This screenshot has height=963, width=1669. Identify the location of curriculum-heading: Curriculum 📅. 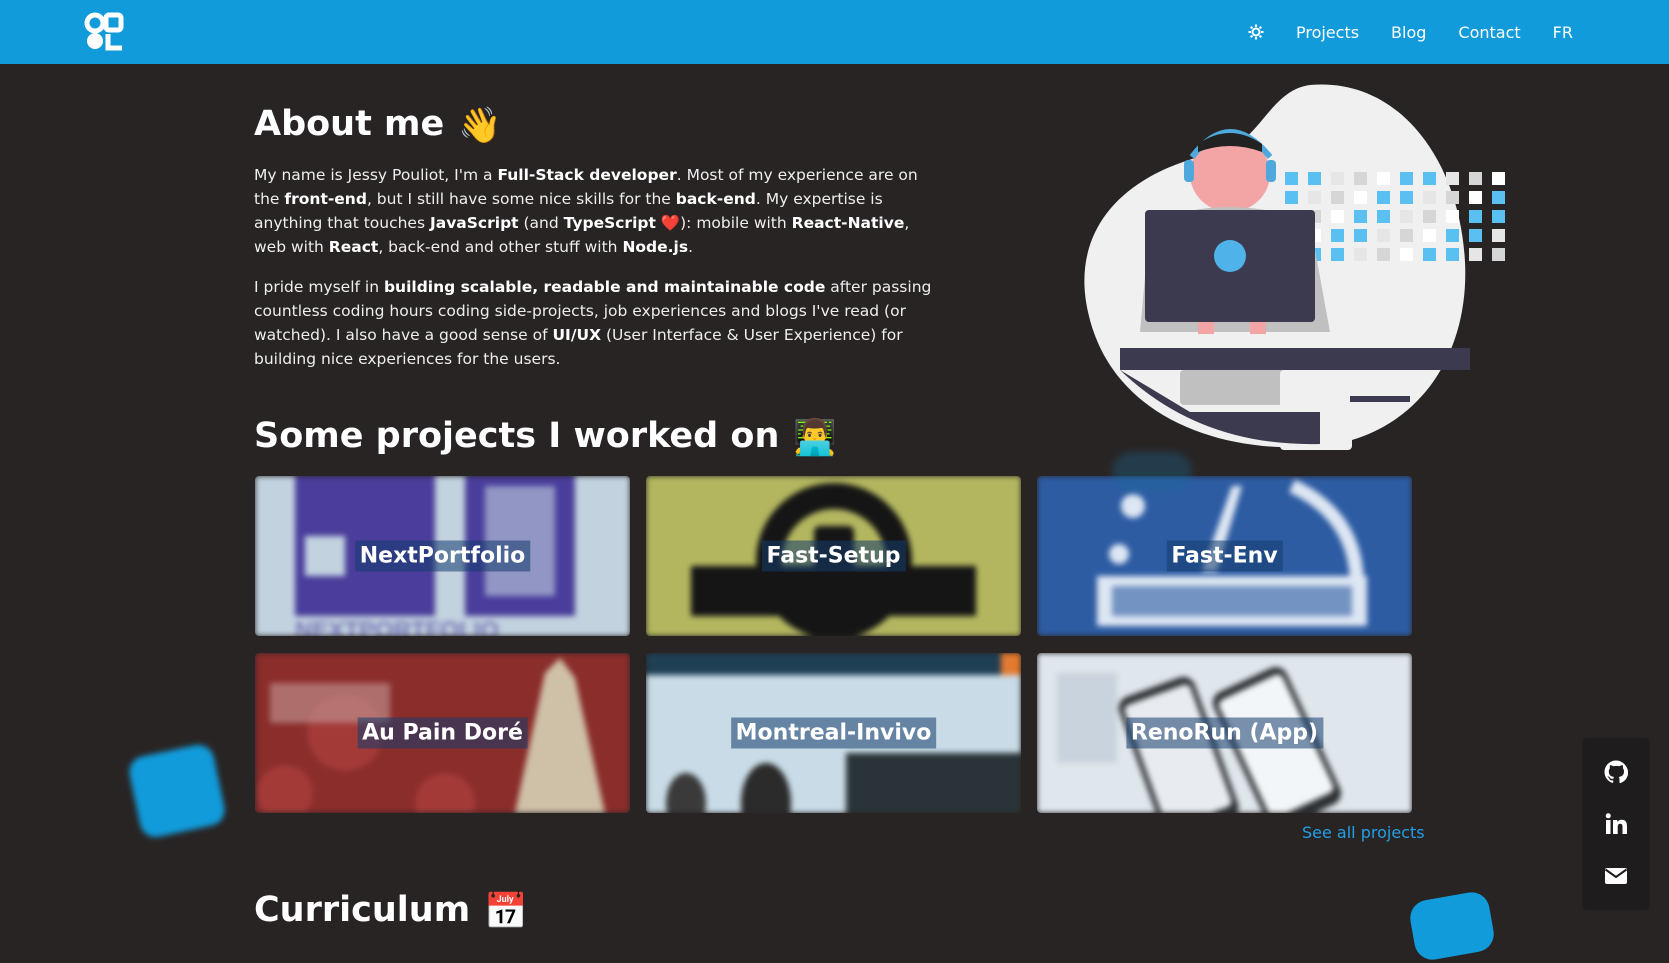
(391, 911).